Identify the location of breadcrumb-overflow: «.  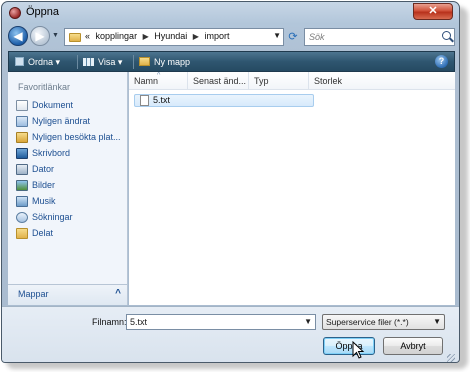
(87, 36).